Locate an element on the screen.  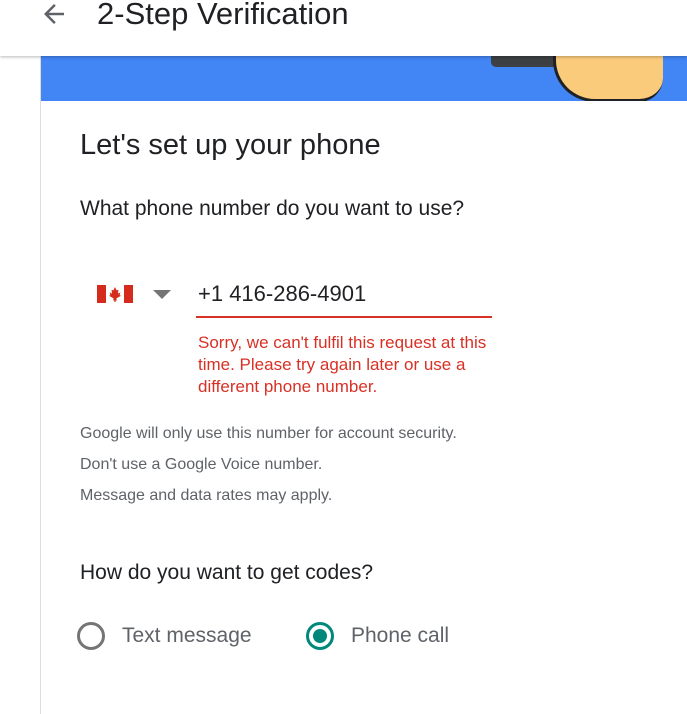
phone-call-option: Phone call is located at coordinates (377, 636).